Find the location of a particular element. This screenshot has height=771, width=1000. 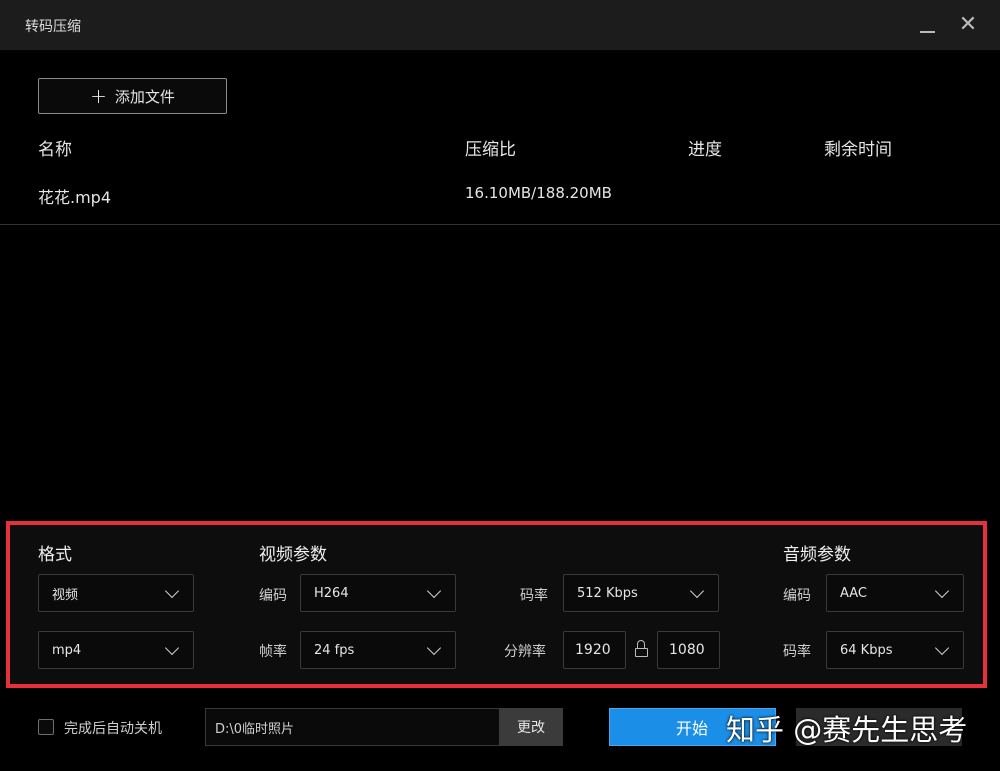

video-framerate-label: 帧率 is located at coordinates (273, 652).